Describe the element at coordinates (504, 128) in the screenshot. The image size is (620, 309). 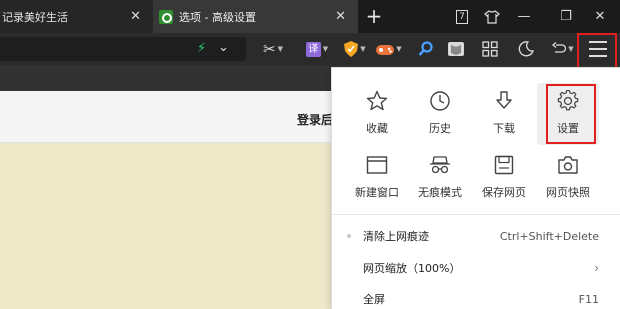
I see `menu-item-label: 下载` at that location.